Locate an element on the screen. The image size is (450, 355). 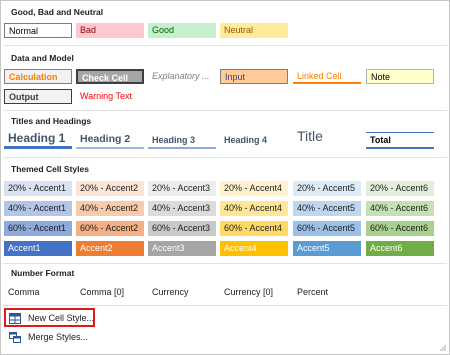
style-accent2: Accent2 is located at coordinates (110, 248).